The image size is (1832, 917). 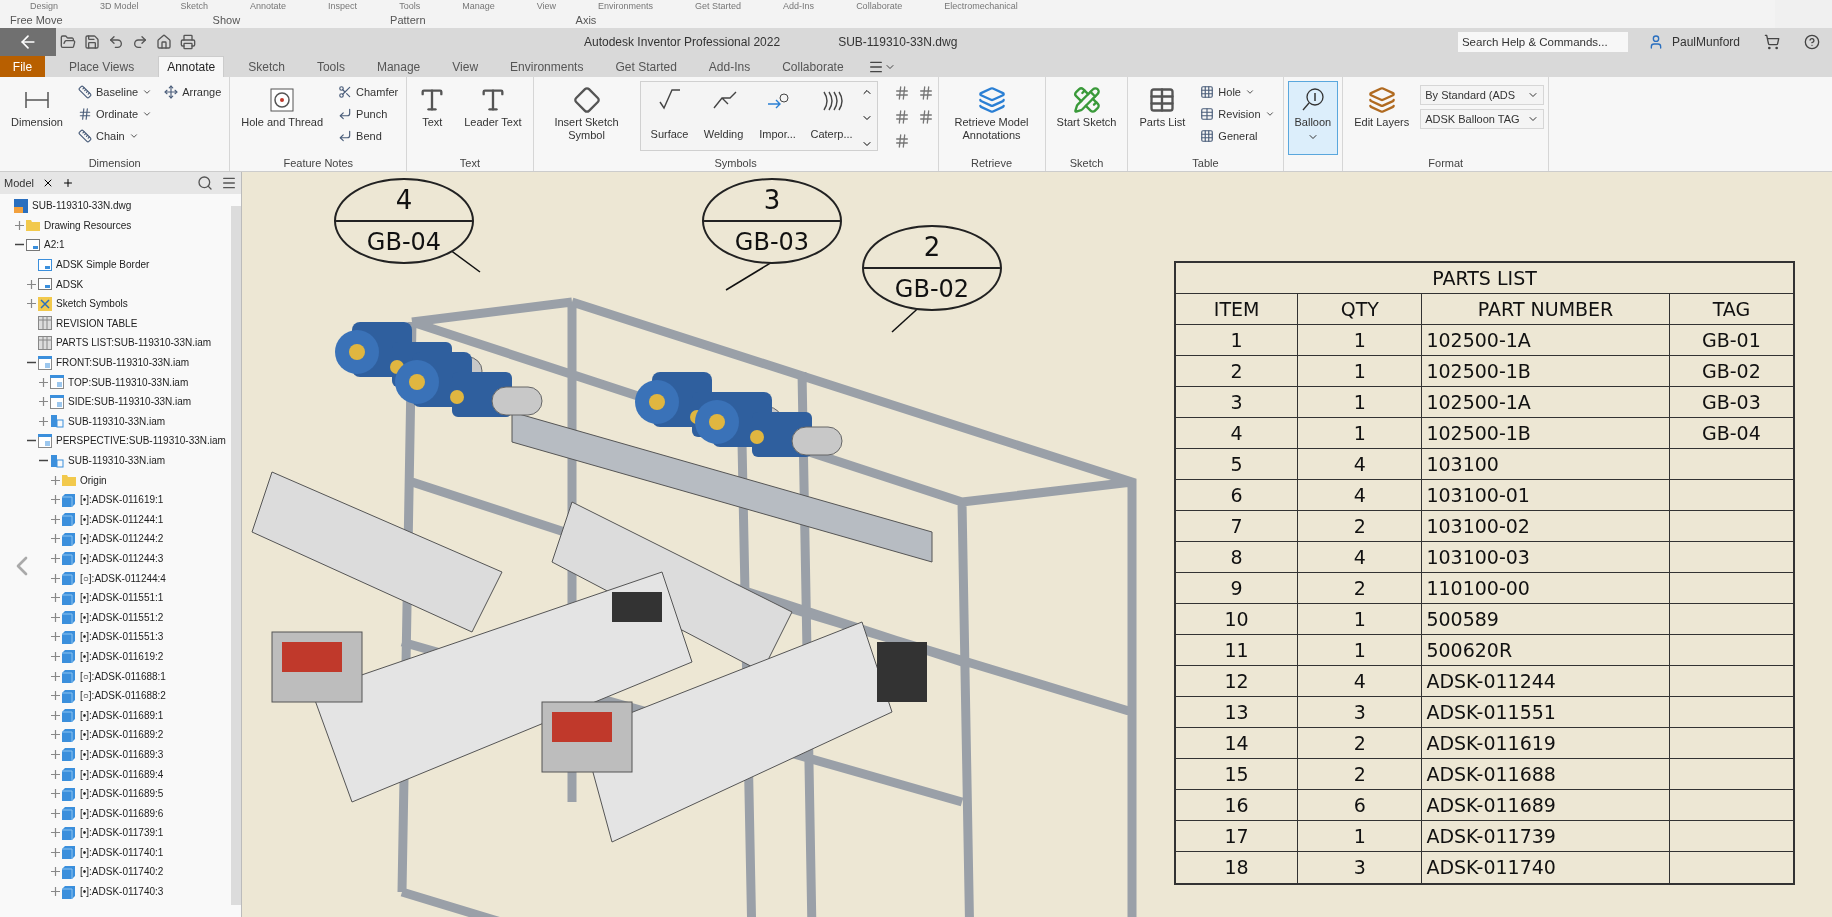 I want to click on tree-item: [•]:ADSK-011619:1, so click(x=122, y=500).